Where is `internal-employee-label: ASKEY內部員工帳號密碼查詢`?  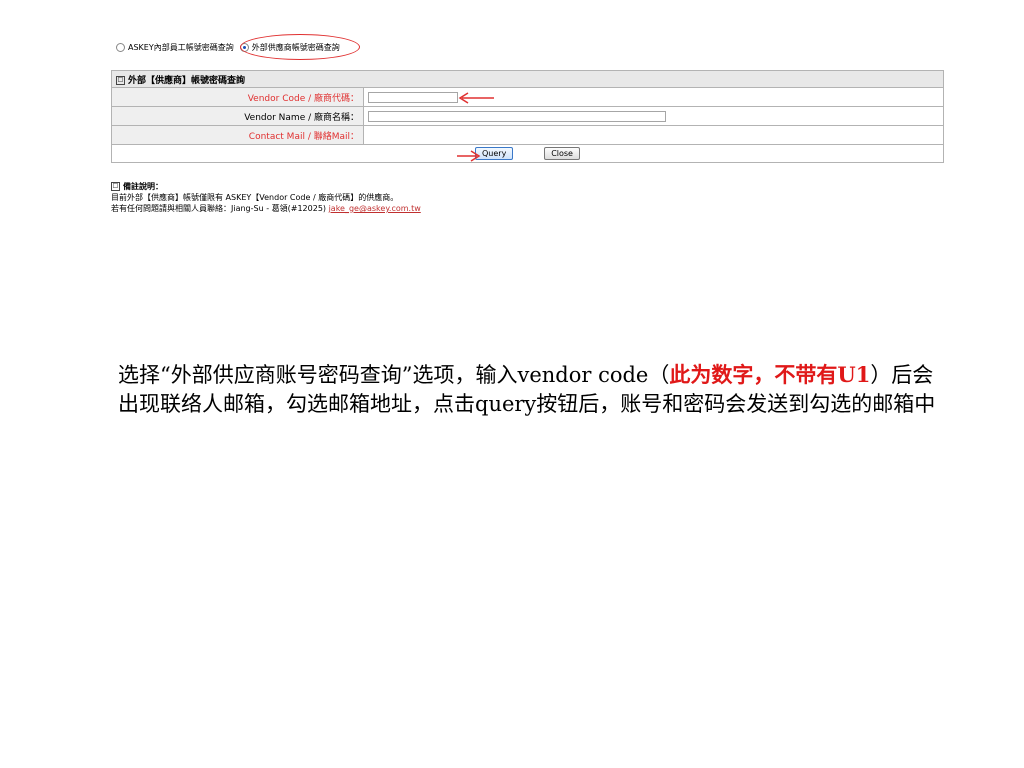
internal-employee-label: ASKEY內部員工帳號密碼查詢 is located at coordinates (181, 47).